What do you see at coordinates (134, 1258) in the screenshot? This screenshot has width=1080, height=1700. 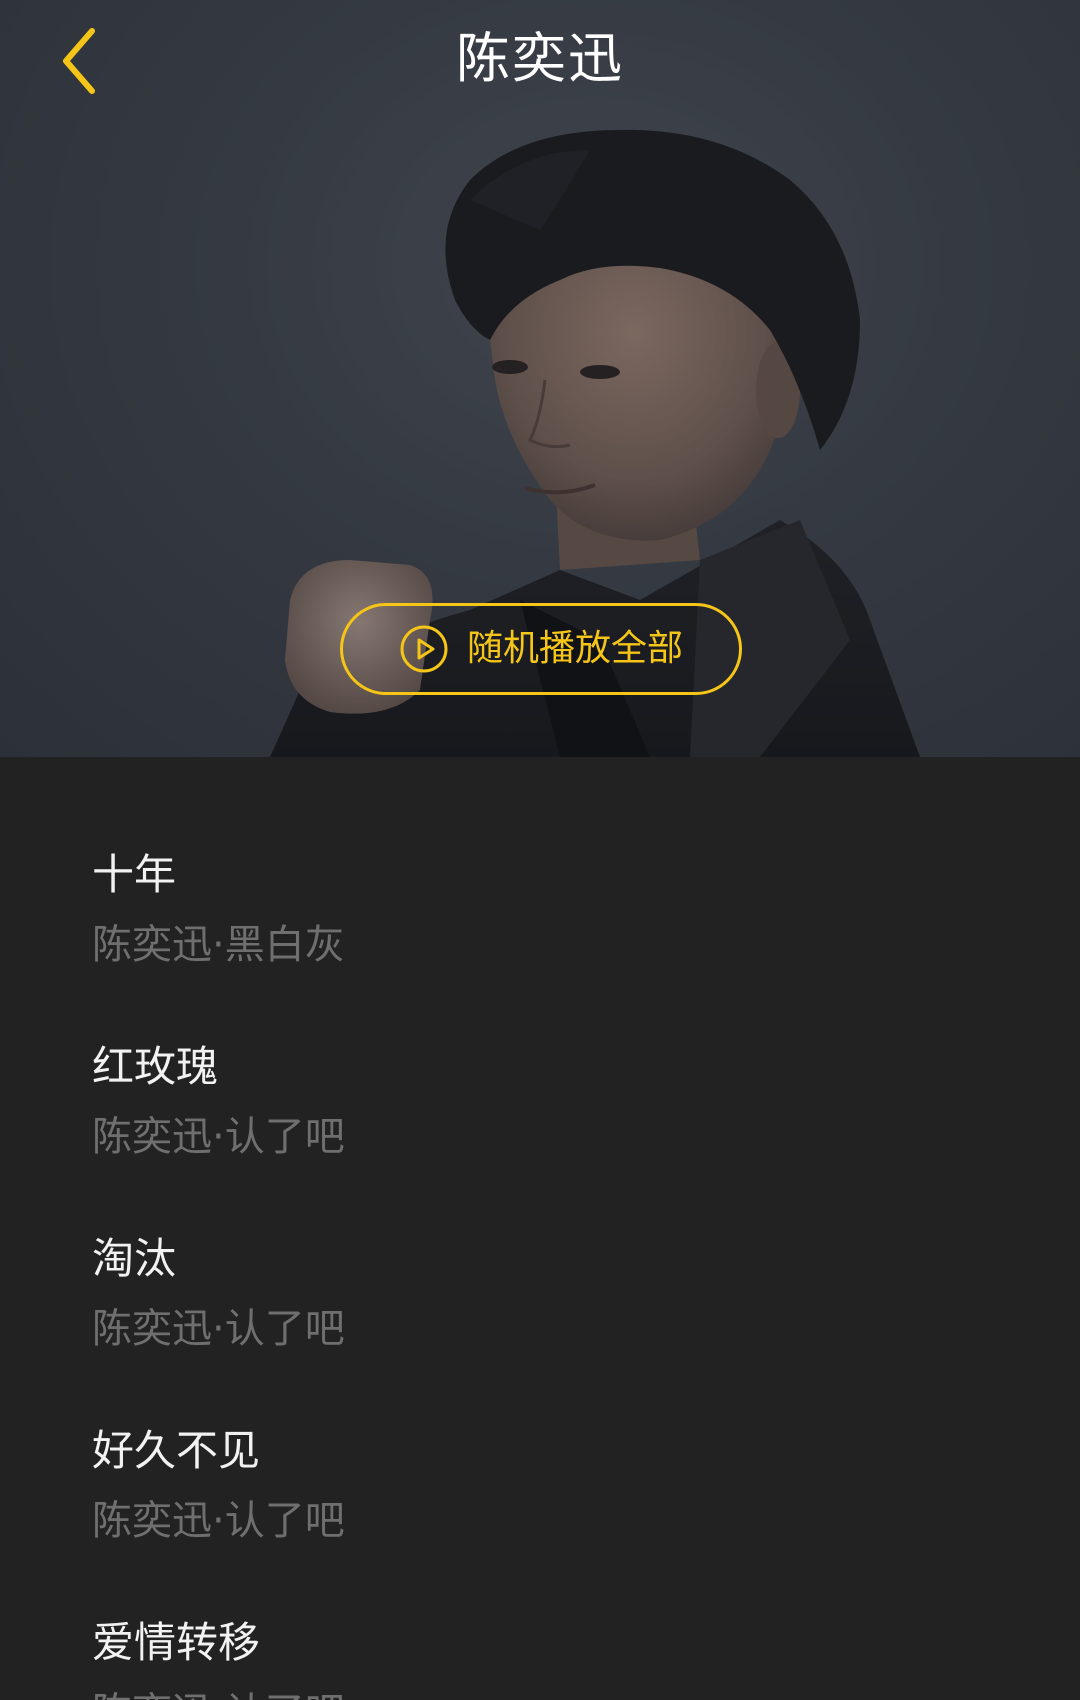 I see `song-title: 淘汰` at bounding box center [134, 1258].